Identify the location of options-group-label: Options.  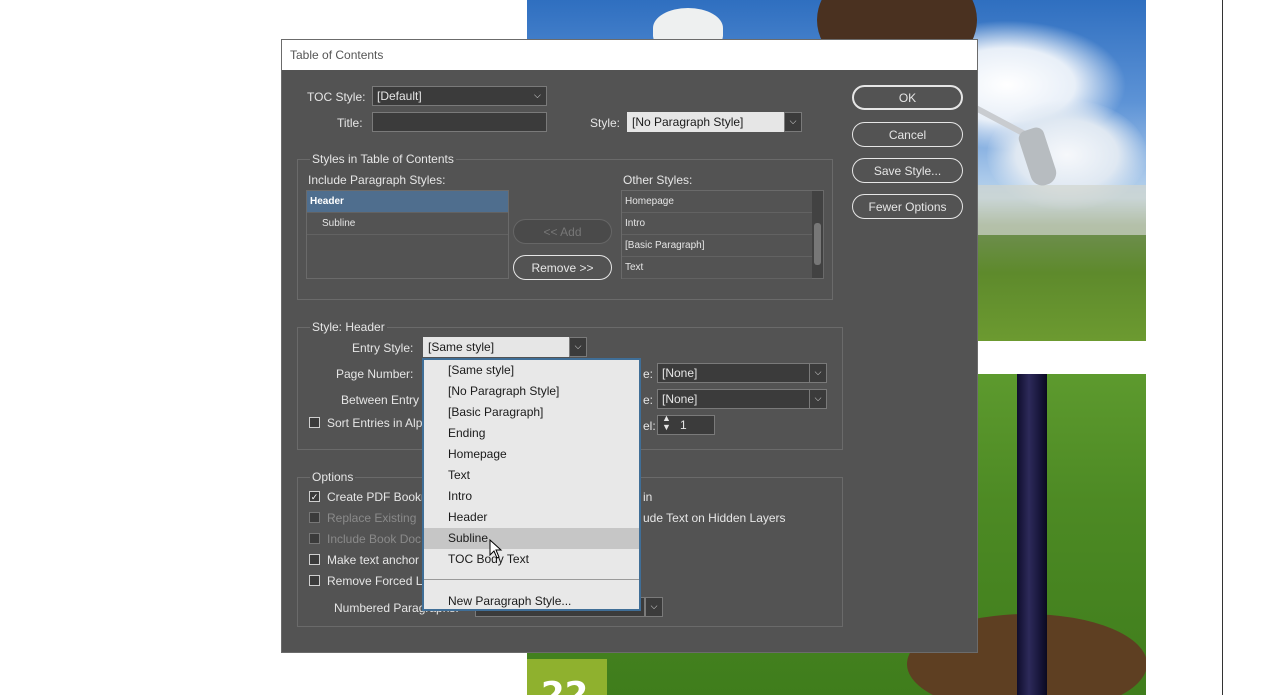
(333, 477).